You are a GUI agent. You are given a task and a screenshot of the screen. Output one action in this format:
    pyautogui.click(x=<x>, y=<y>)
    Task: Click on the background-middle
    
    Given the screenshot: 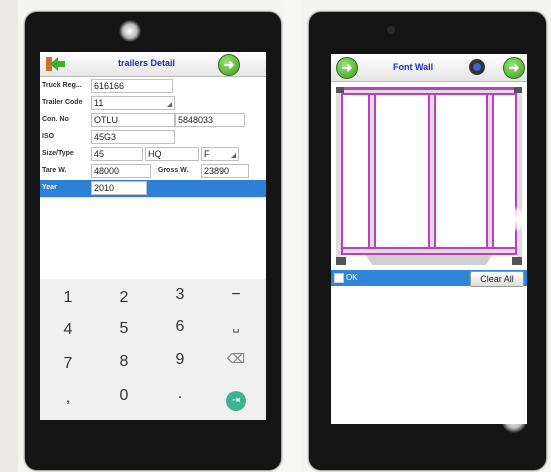 What is the action you would take?
    pyautogui.click(x=293, y=236)
    